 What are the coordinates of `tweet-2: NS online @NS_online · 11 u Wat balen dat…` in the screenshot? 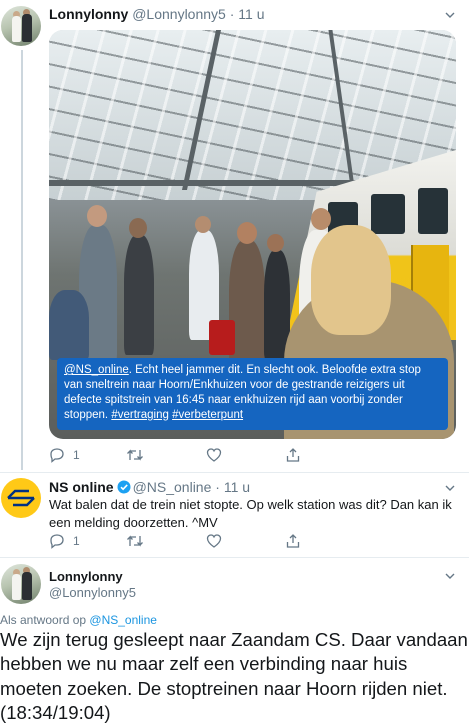 It's located at (234, 515).